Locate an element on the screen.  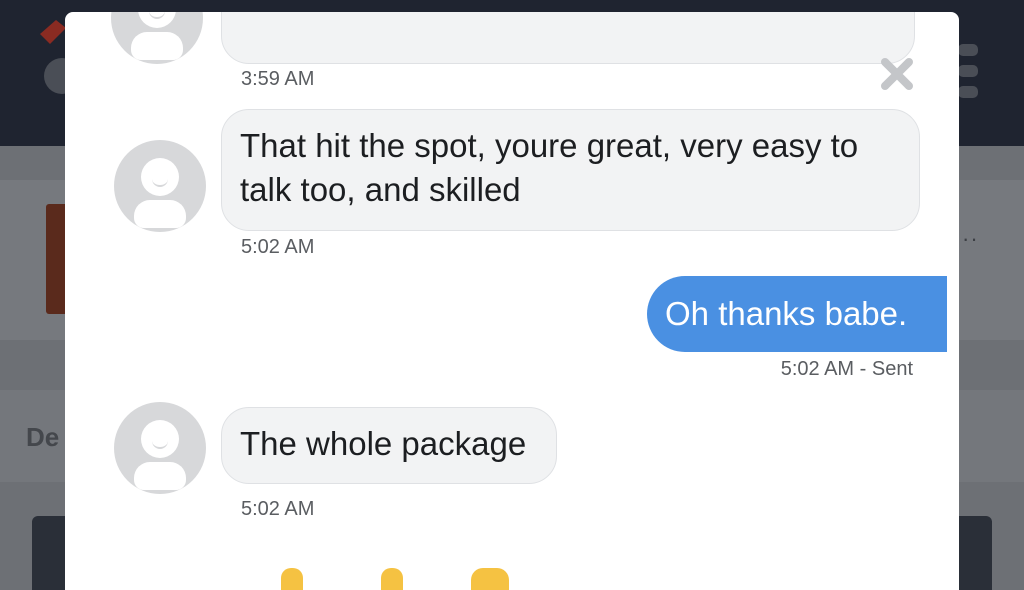
message-text-line: talk too, and skilled is located at coordinates (380, 189).